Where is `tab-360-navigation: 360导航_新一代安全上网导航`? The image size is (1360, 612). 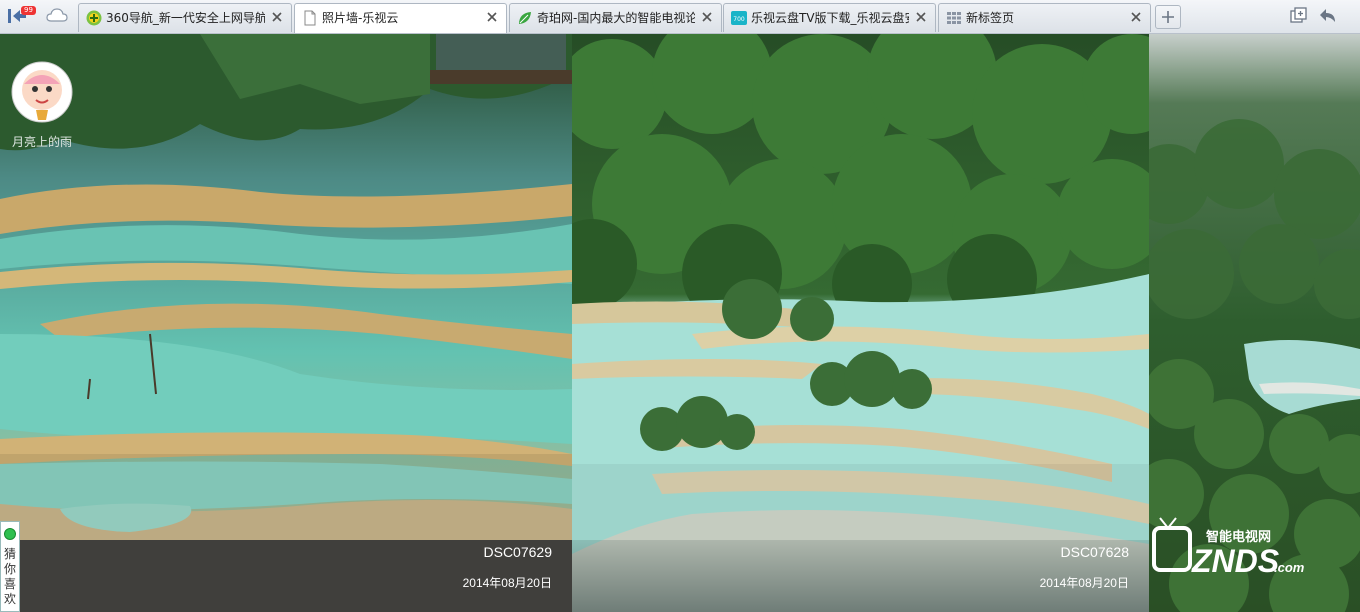 tab-360-navigation: 360导航_新一代安全上网导航 is located at coordinates (185, 17).